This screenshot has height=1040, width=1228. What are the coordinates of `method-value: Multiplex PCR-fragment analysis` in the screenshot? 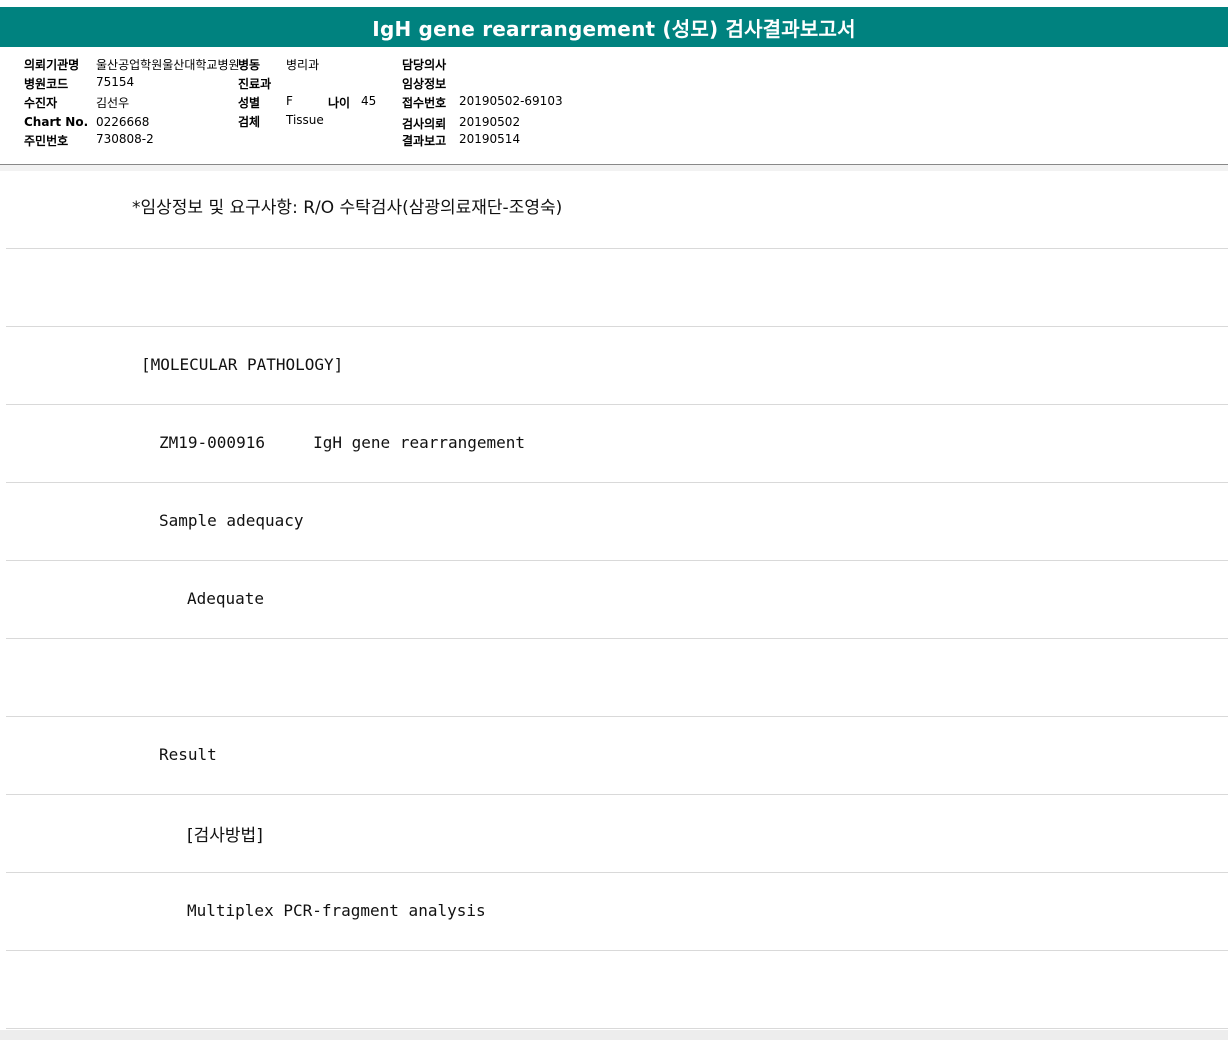 It's located at (336, 910).